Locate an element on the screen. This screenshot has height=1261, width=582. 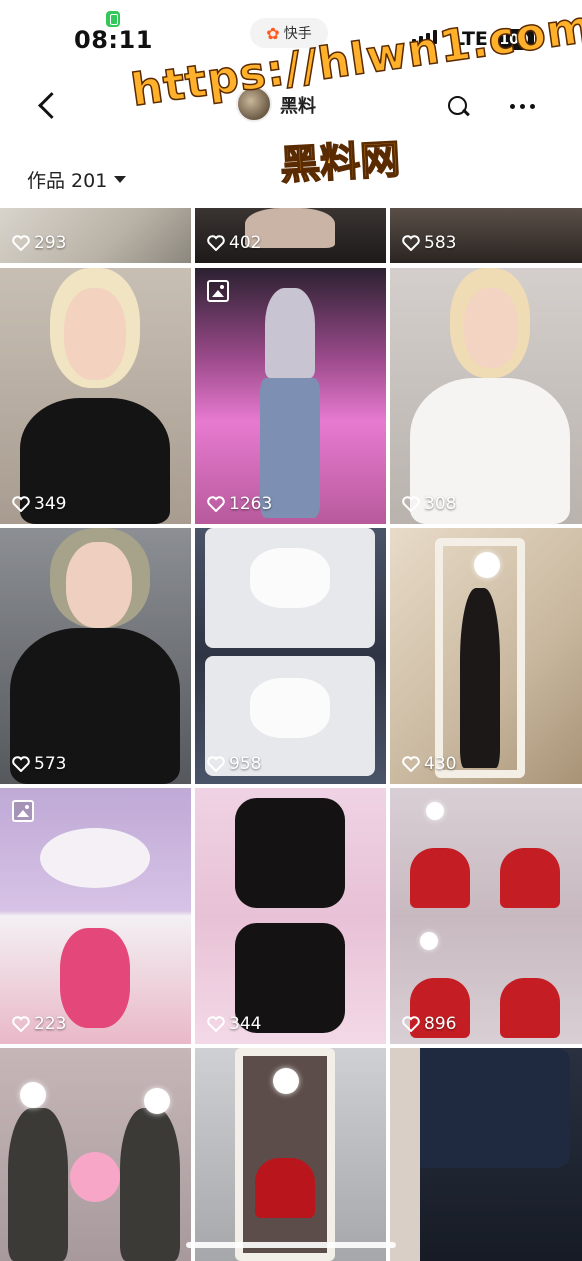
like-count: 293 is located at coordinates (39, 243).